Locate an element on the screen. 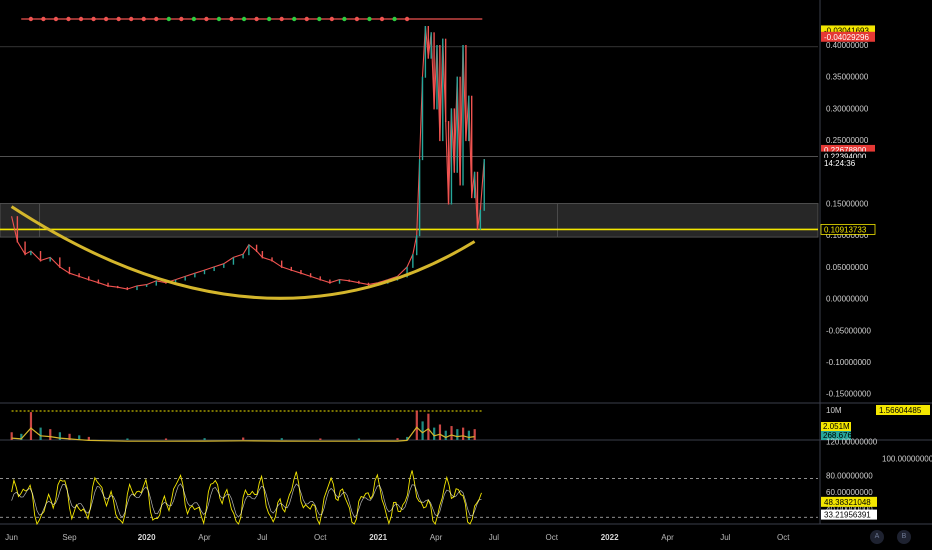  price-tick-label: -0.05000000 is located at coordinates (848, 330).